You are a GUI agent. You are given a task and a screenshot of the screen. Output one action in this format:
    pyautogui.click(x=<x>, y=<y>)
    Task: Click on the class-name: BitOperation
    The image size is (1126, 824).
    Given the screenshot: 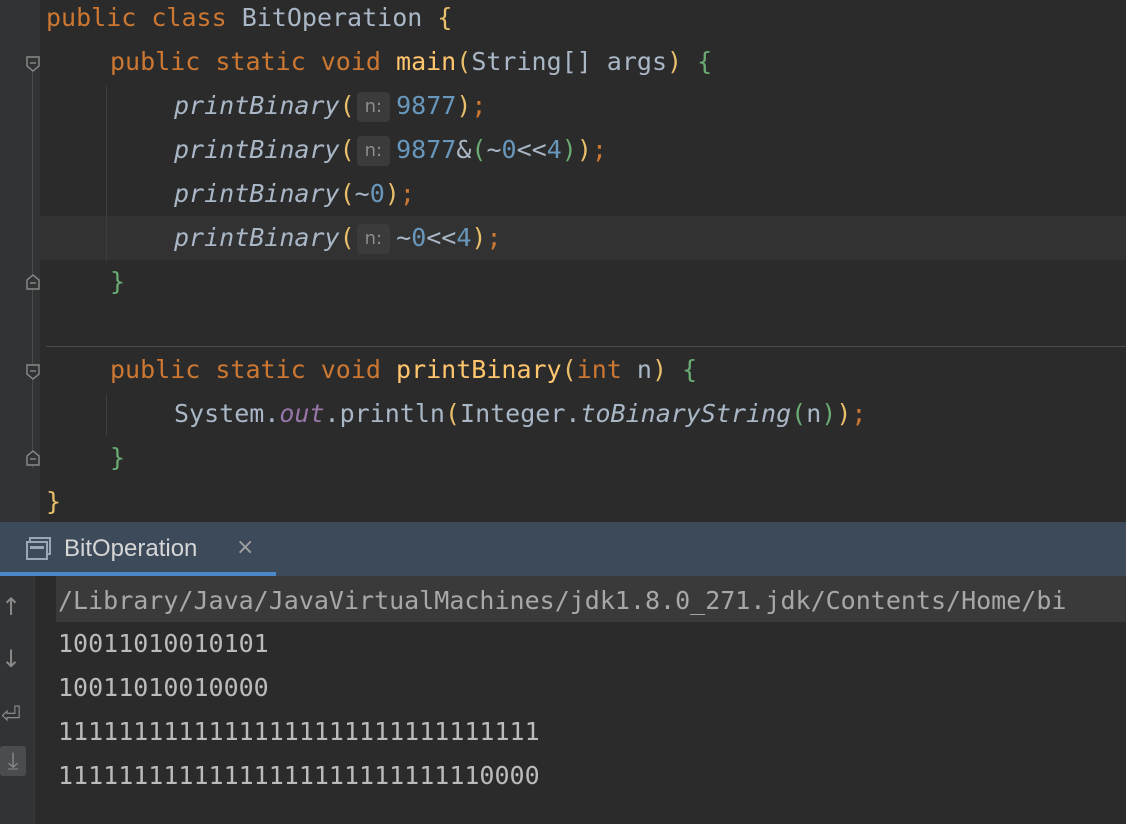 What is the action you would take?
    pyautogui.click(x=332, y=17)
    